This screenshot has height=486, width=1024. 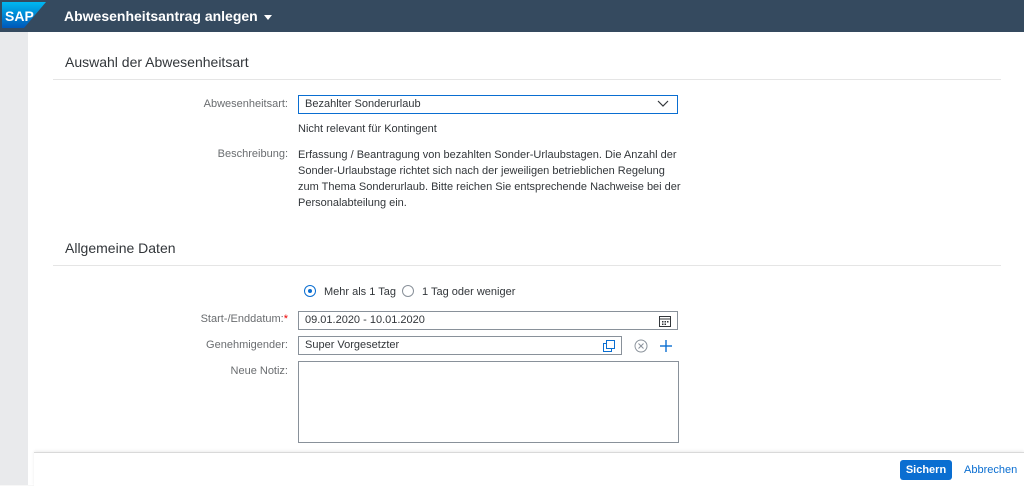 I want to click on date-label: Start-/Enddatum:*, so click(x=244, y=319).